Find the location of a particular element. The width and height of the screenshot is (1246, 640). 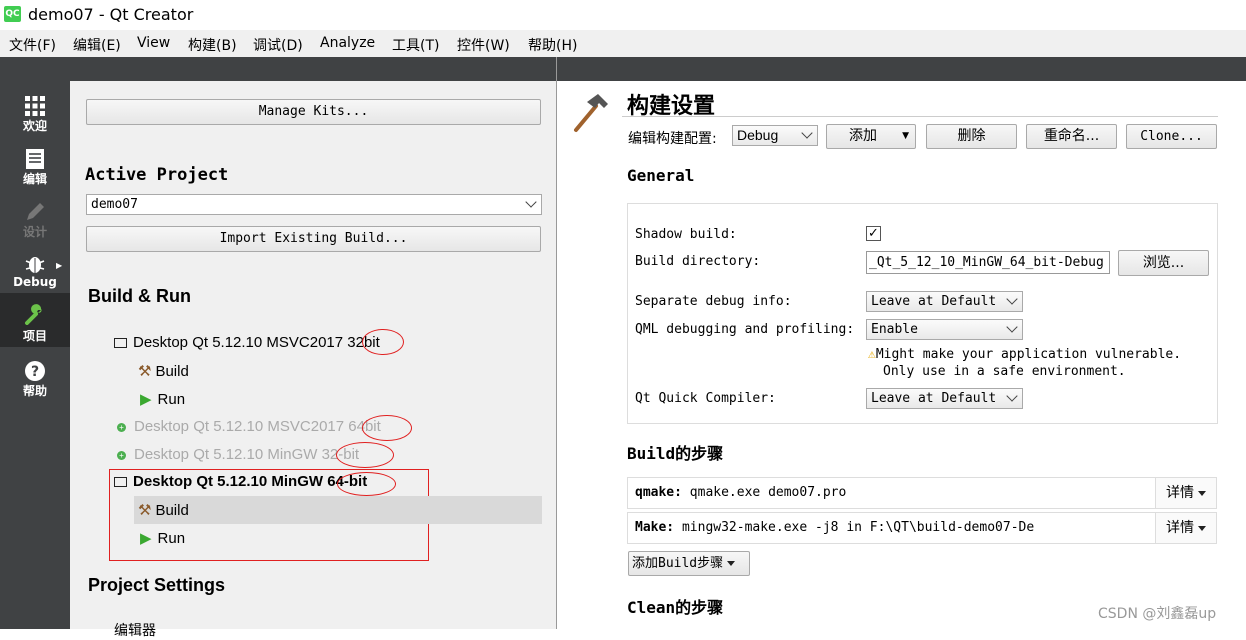

kit-mingw-64bit: Desktop Qt 5.12.10 MinGW 64-bit is located at coordinates (240, 481).